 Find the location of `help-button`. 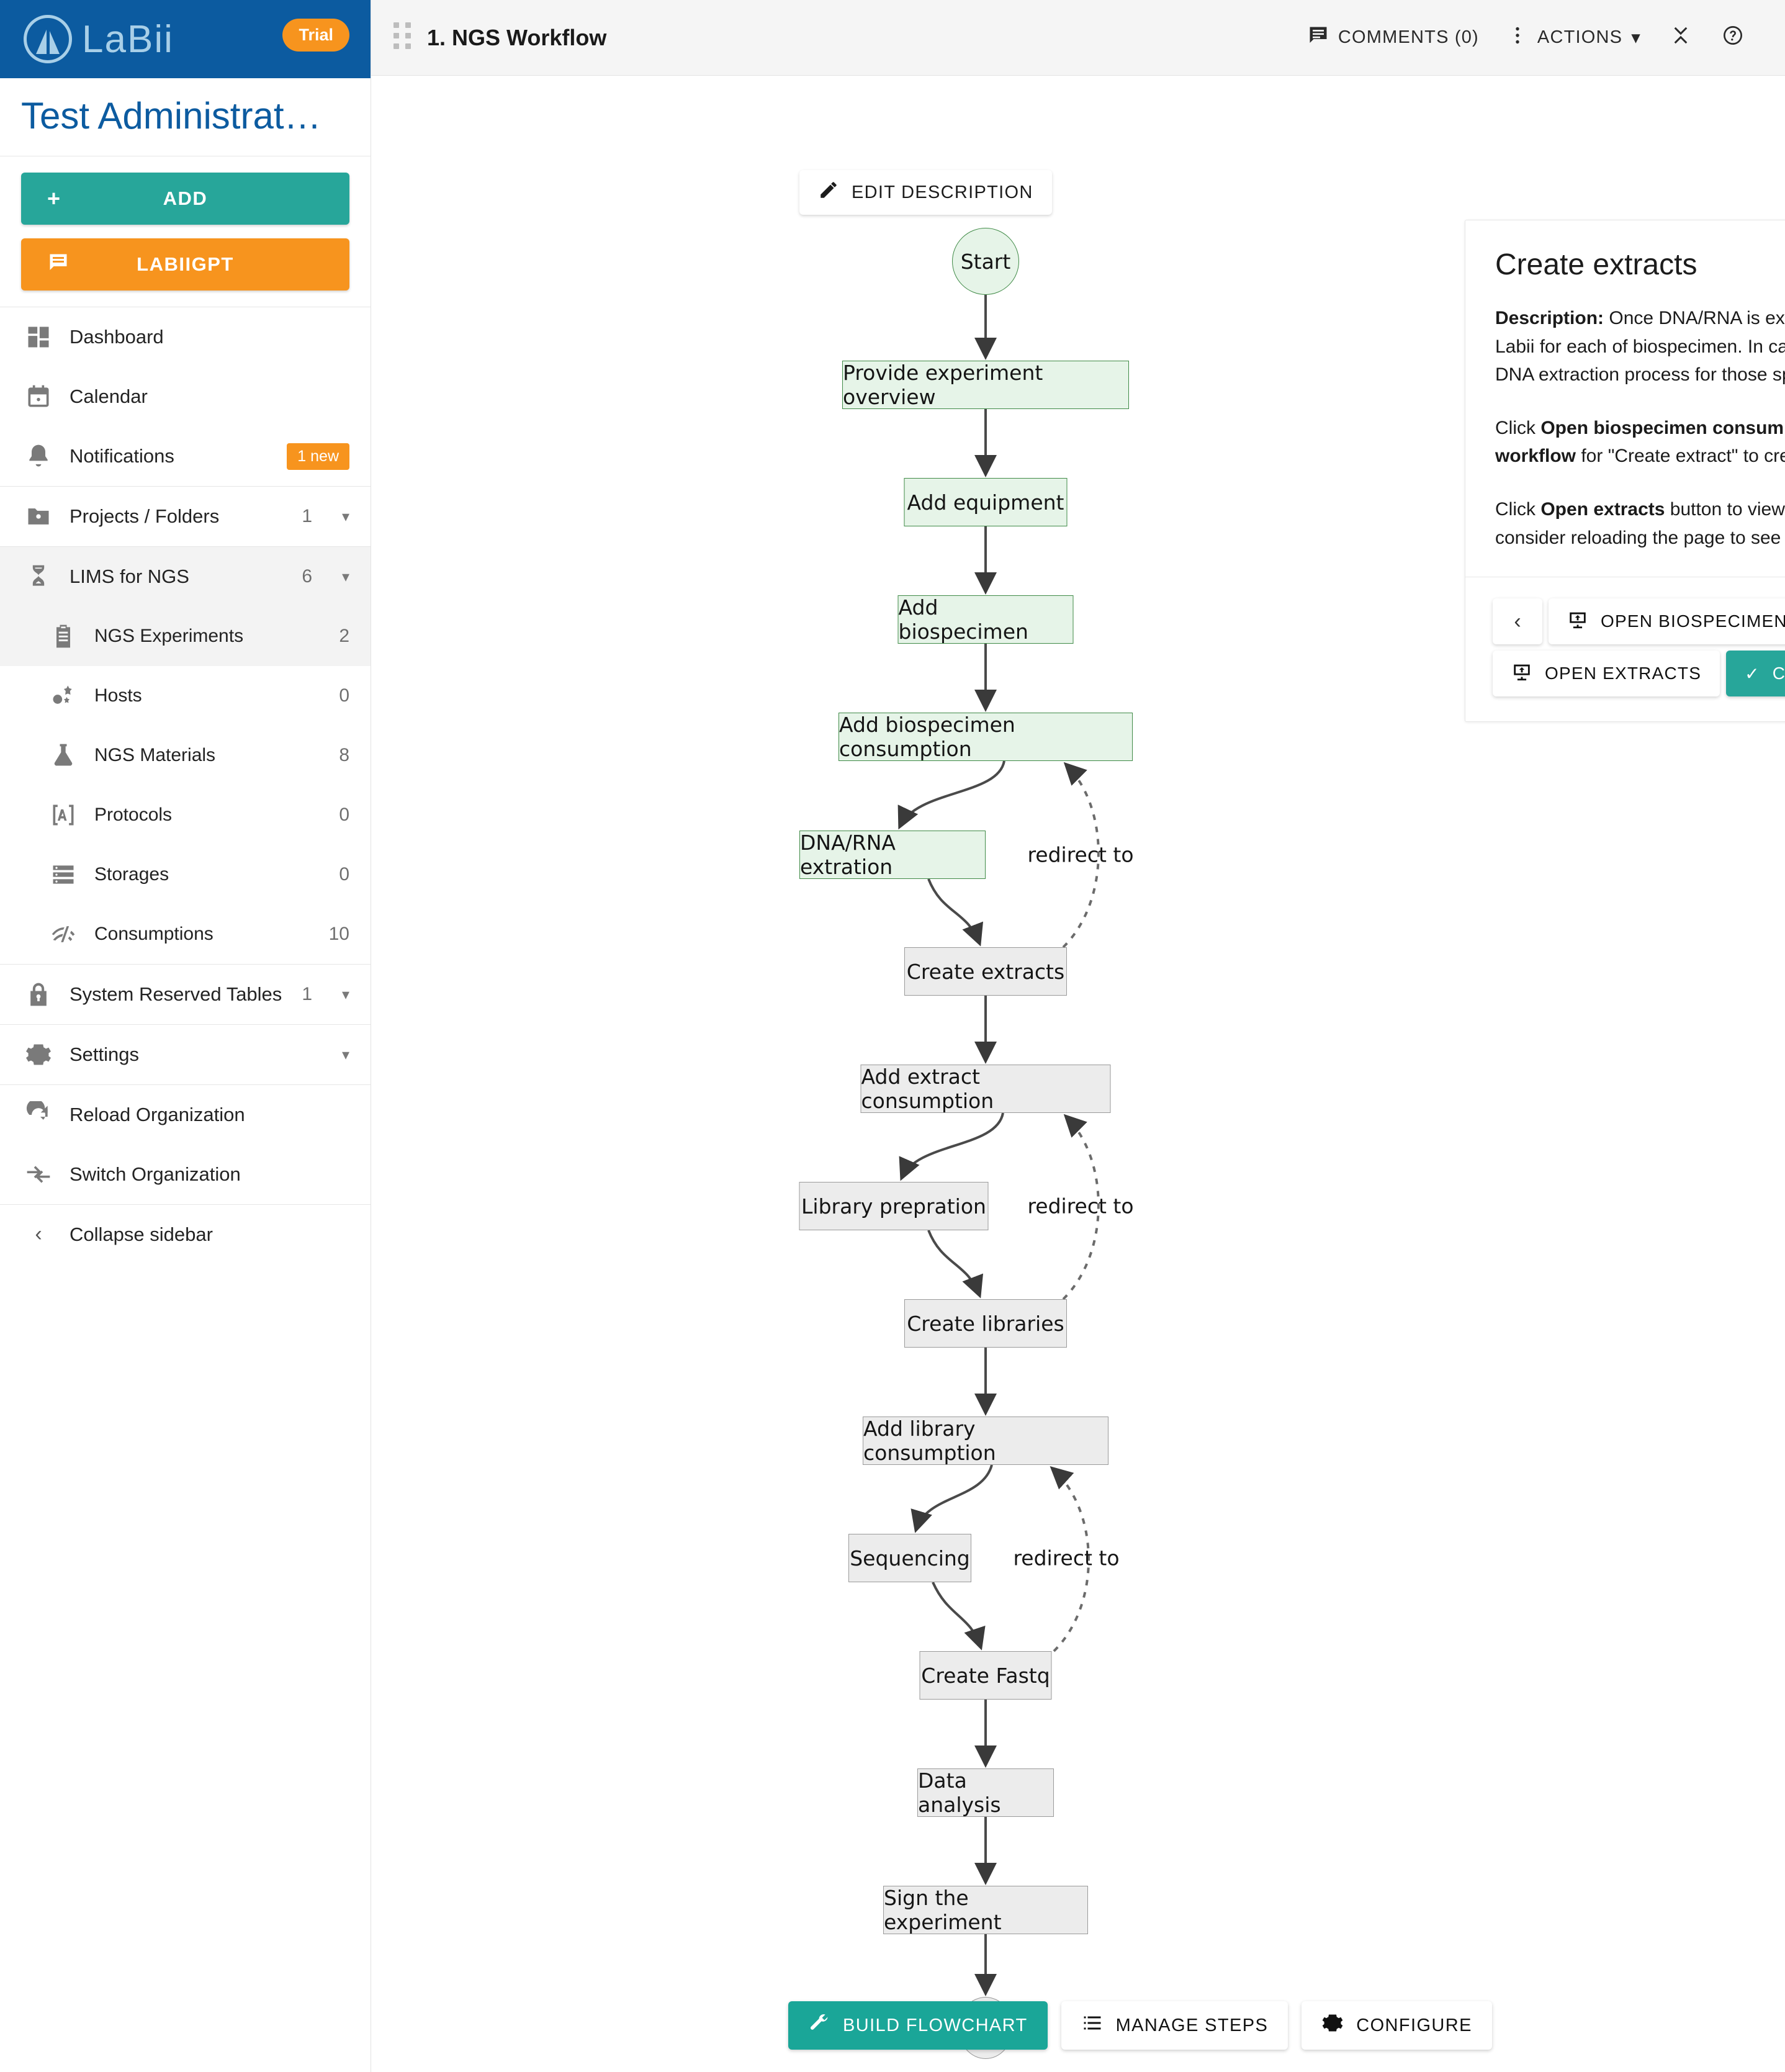

help-button is located at coordinates (1733, 38).